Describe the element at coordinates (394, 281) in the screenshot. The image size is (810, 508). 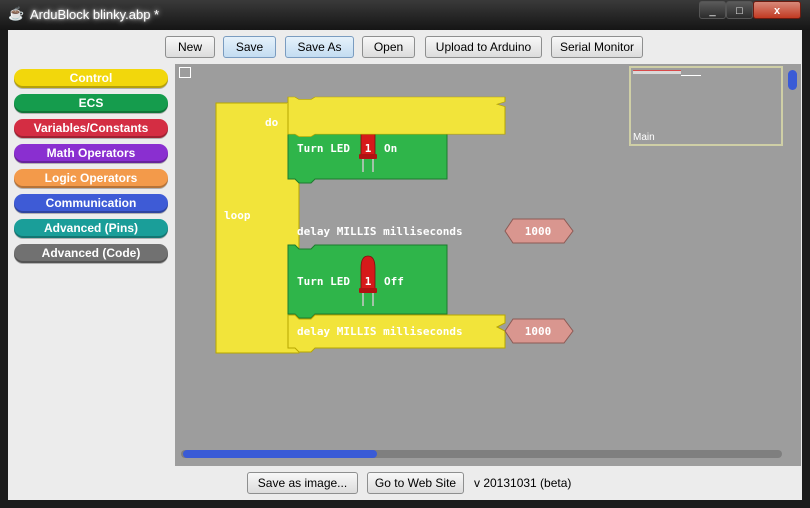
I see `led-off-state: Off` at that location.